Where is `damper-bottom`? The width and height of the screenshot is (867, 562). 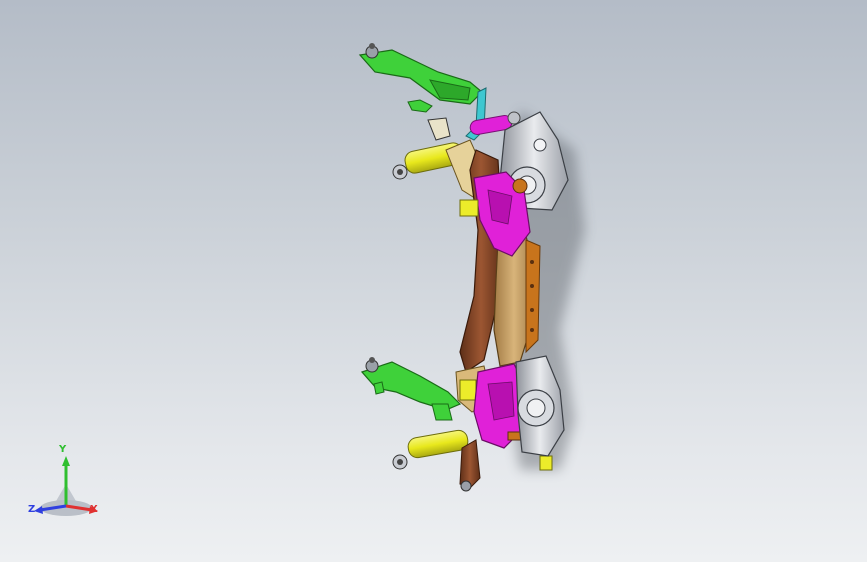 damper-bottom is located at coordinates (430, 449).